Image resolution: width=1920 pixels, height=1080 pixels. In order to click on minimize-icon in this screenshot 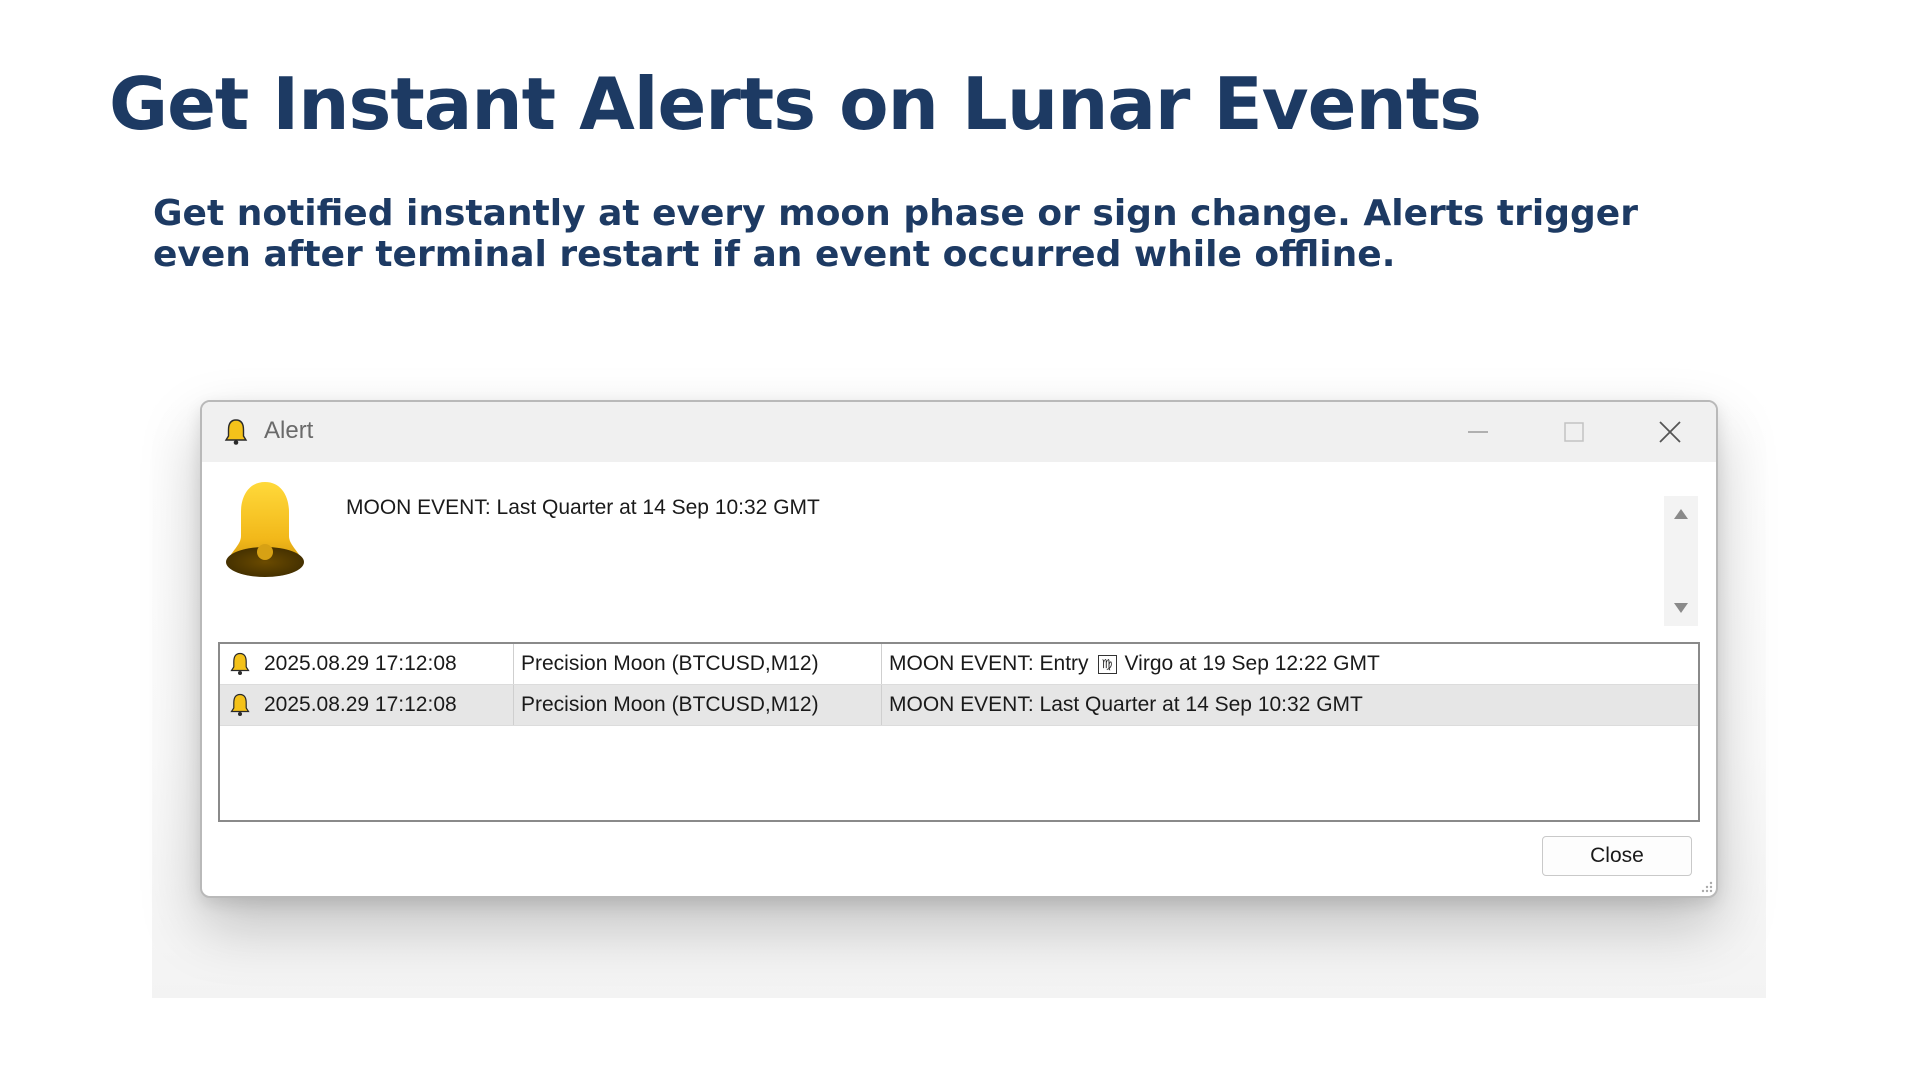, I will do `click(1478, 432)`.